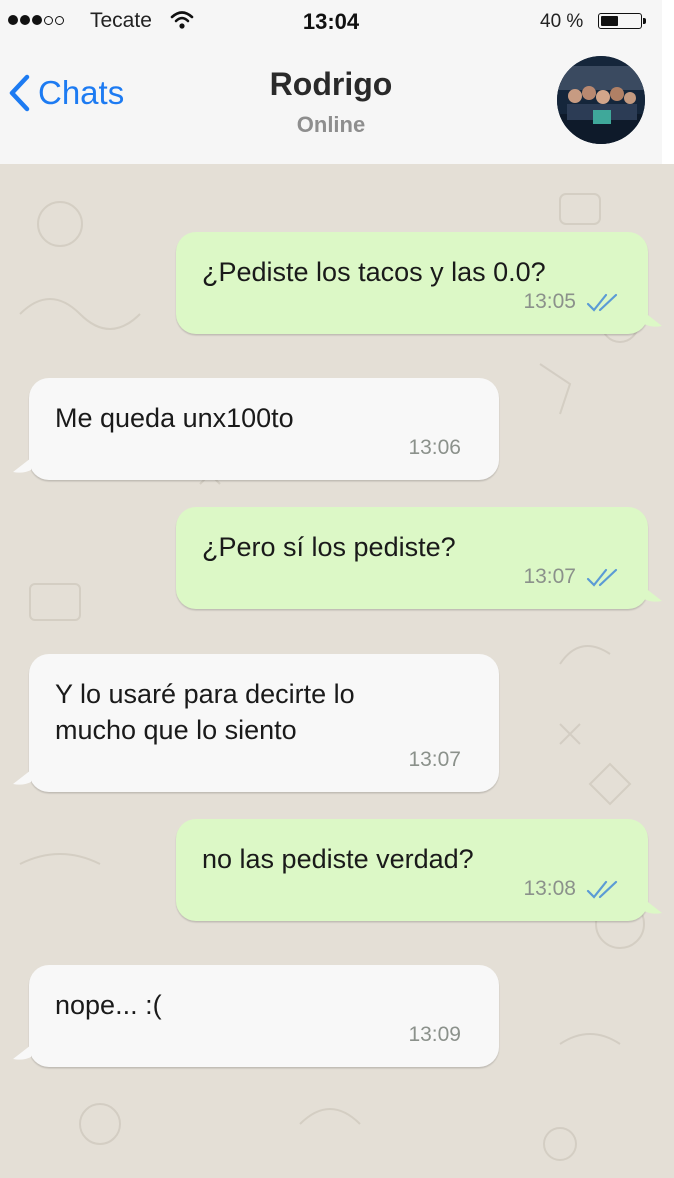  Describe the element at coordinates (549, 301) in the screenshot. I see `message-time: 13:05` at that location.